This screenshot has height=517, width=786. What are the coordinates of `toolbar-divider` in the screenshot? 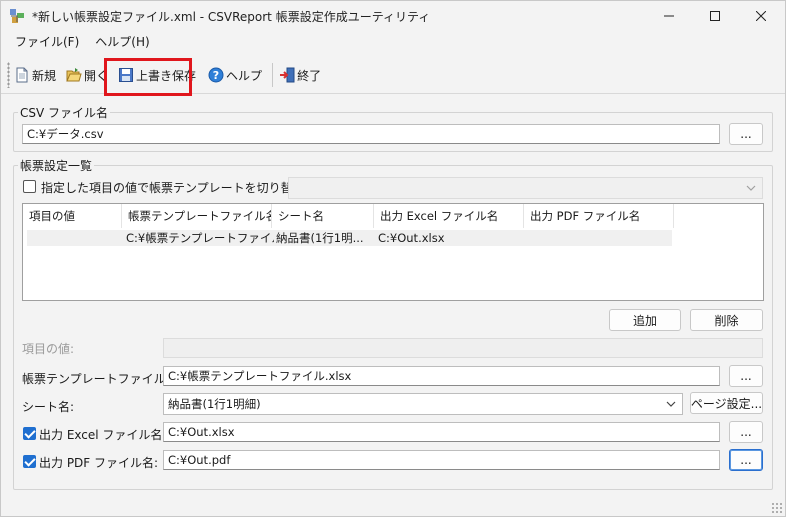 It's located at (273, 75).